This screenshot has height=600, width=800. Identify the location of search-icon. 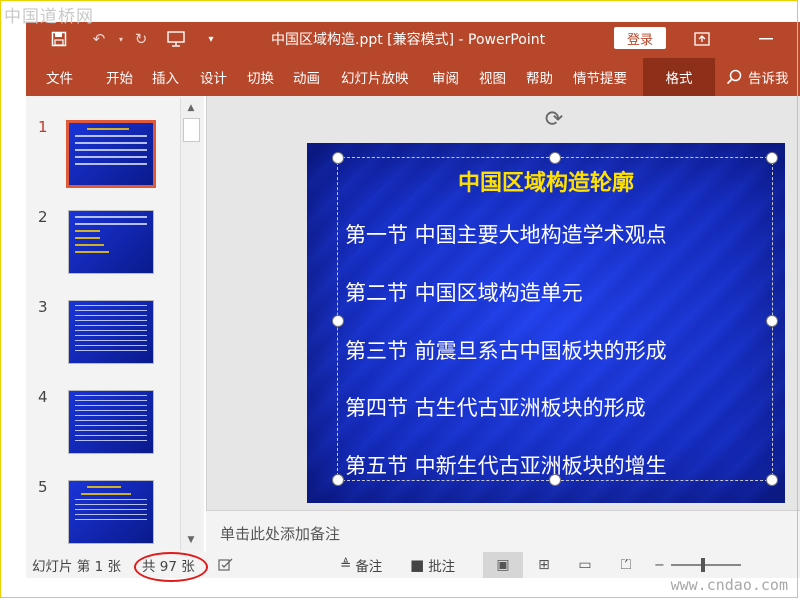
(734, 77).